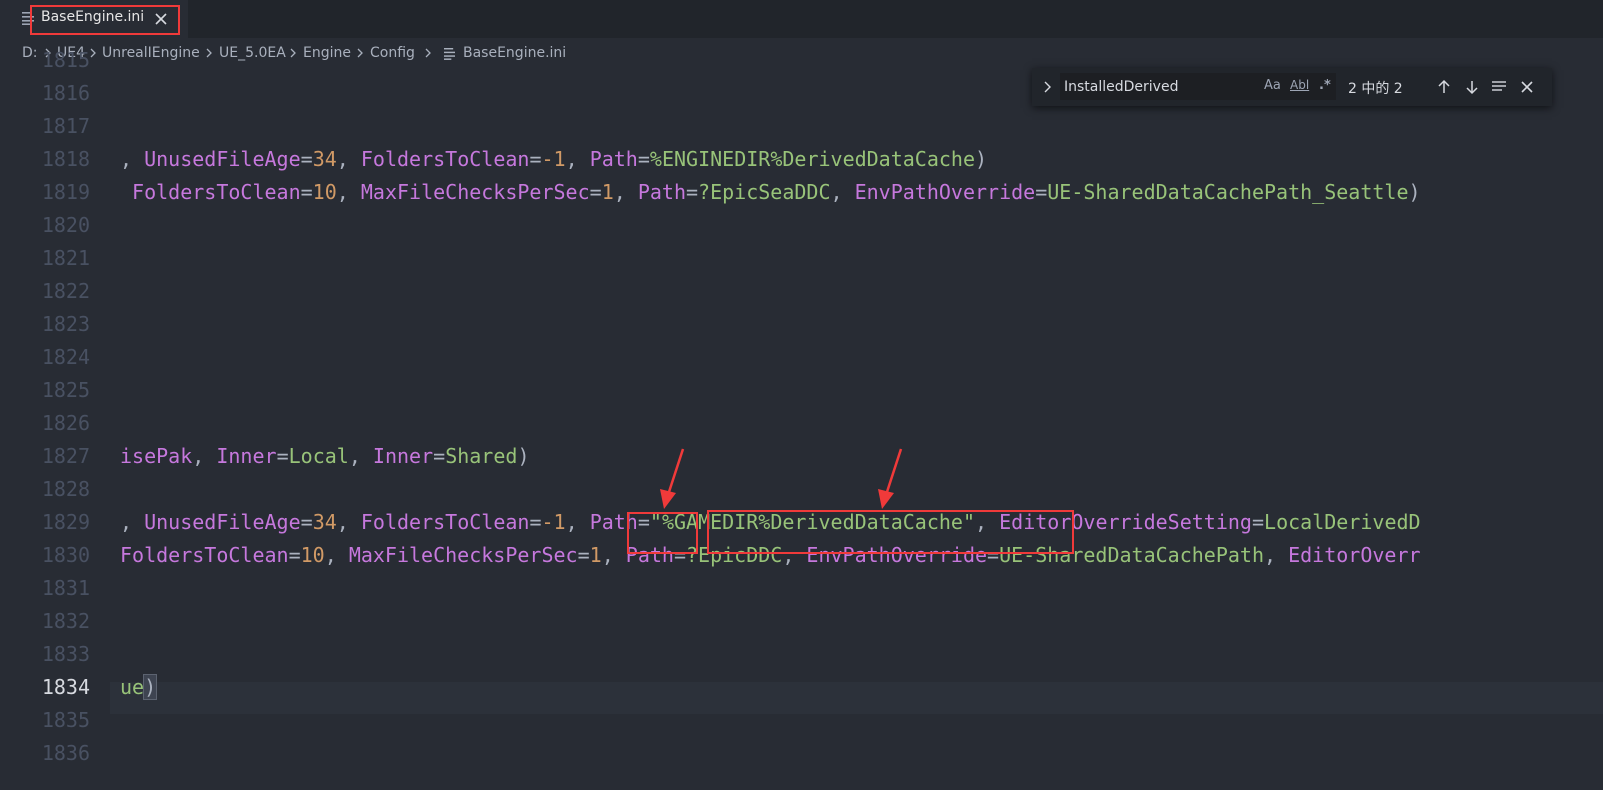  I want to click on line-number: 1817, so click(65, 126).